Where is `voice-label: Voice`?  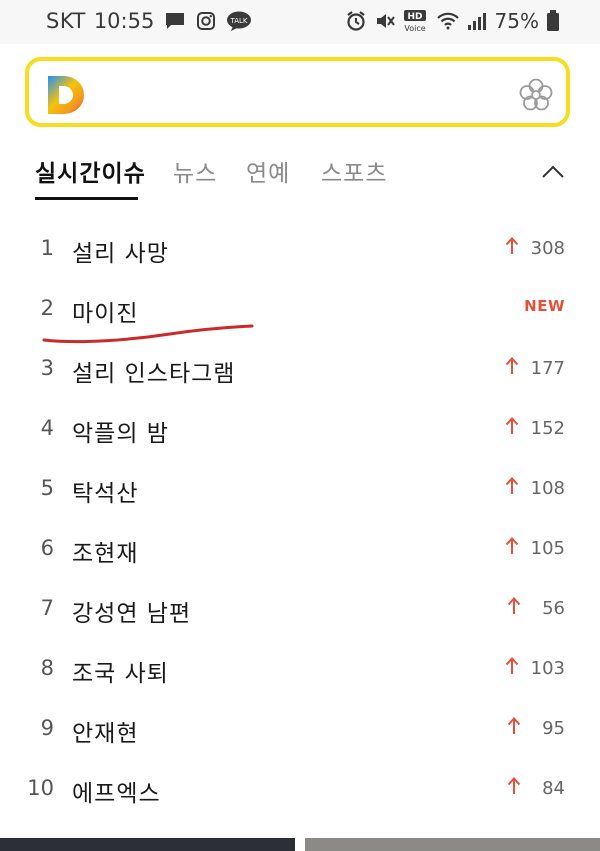 voice-label: Voice is located at coordinates (414, 28).